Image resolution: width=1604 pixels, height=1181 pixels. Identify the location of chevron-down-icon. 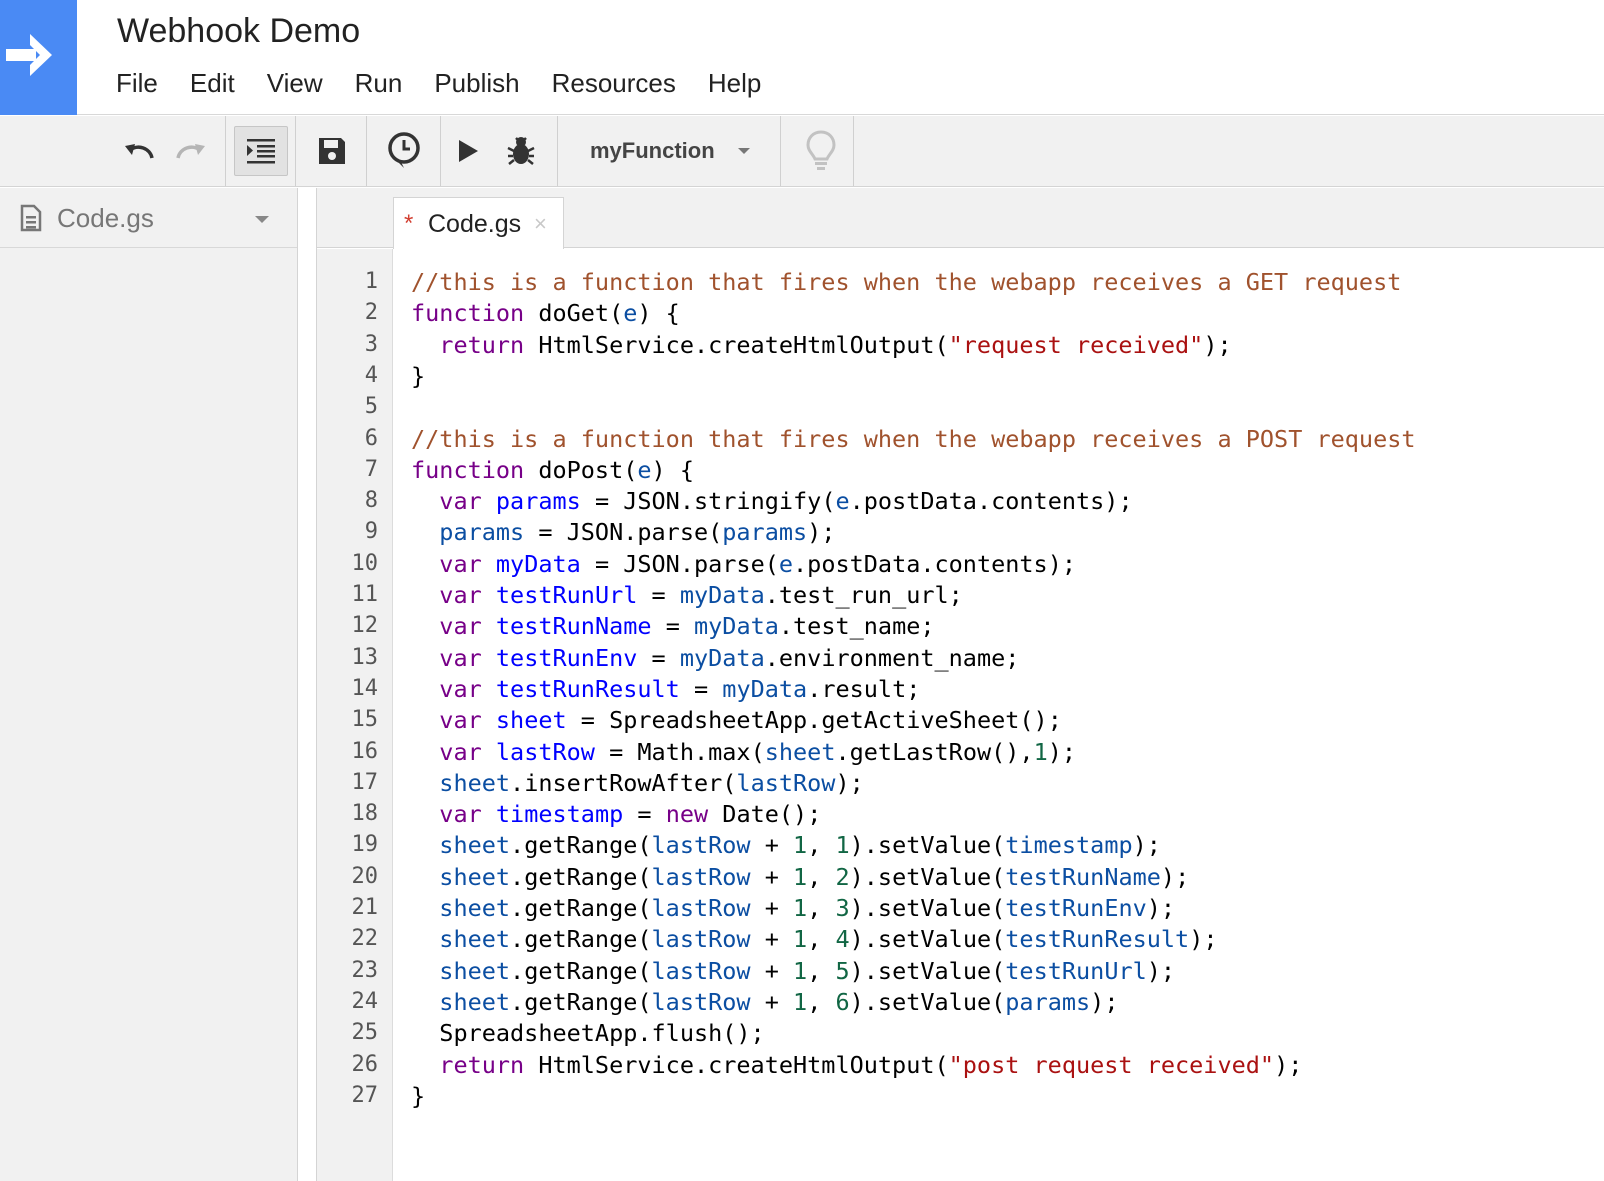
(262, 219).